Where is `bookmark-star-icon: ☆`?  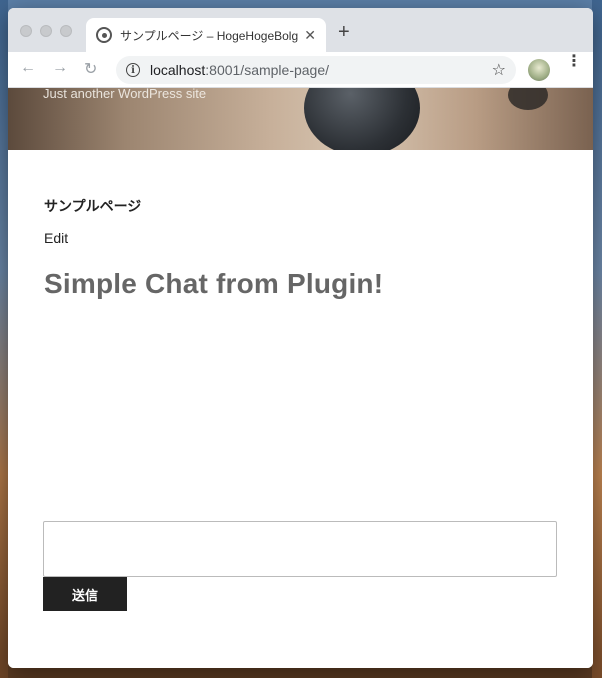 bookmark-star-icon: ☆ is located at coordinates (499, 70).